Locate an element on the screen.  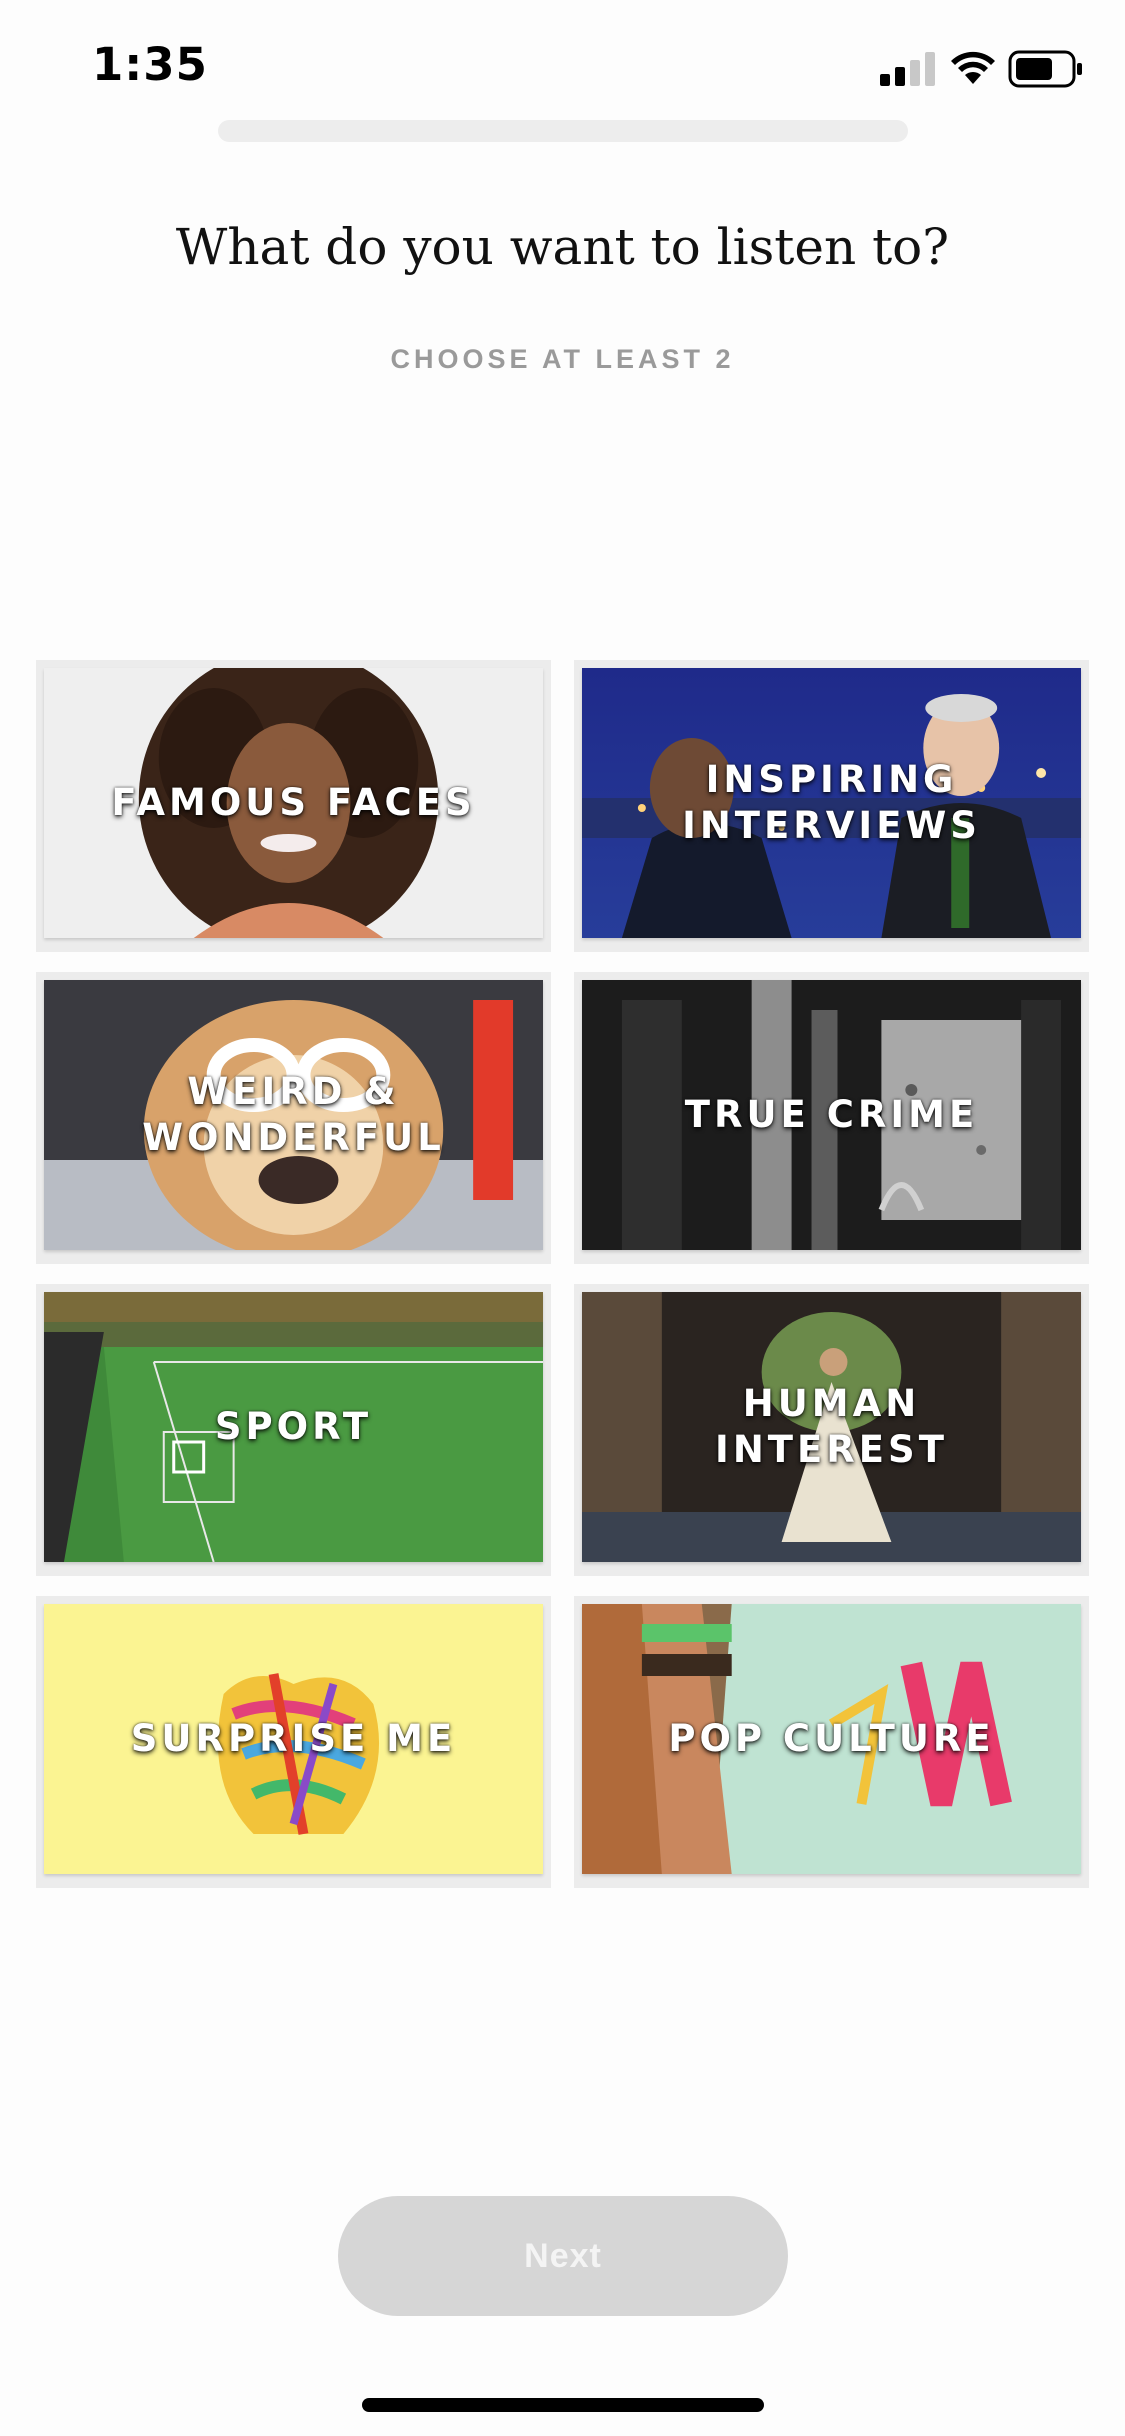
category-tile-inspiring-interviews: INSPIRING INTERVIEWS is located at coordinates (831, 806).